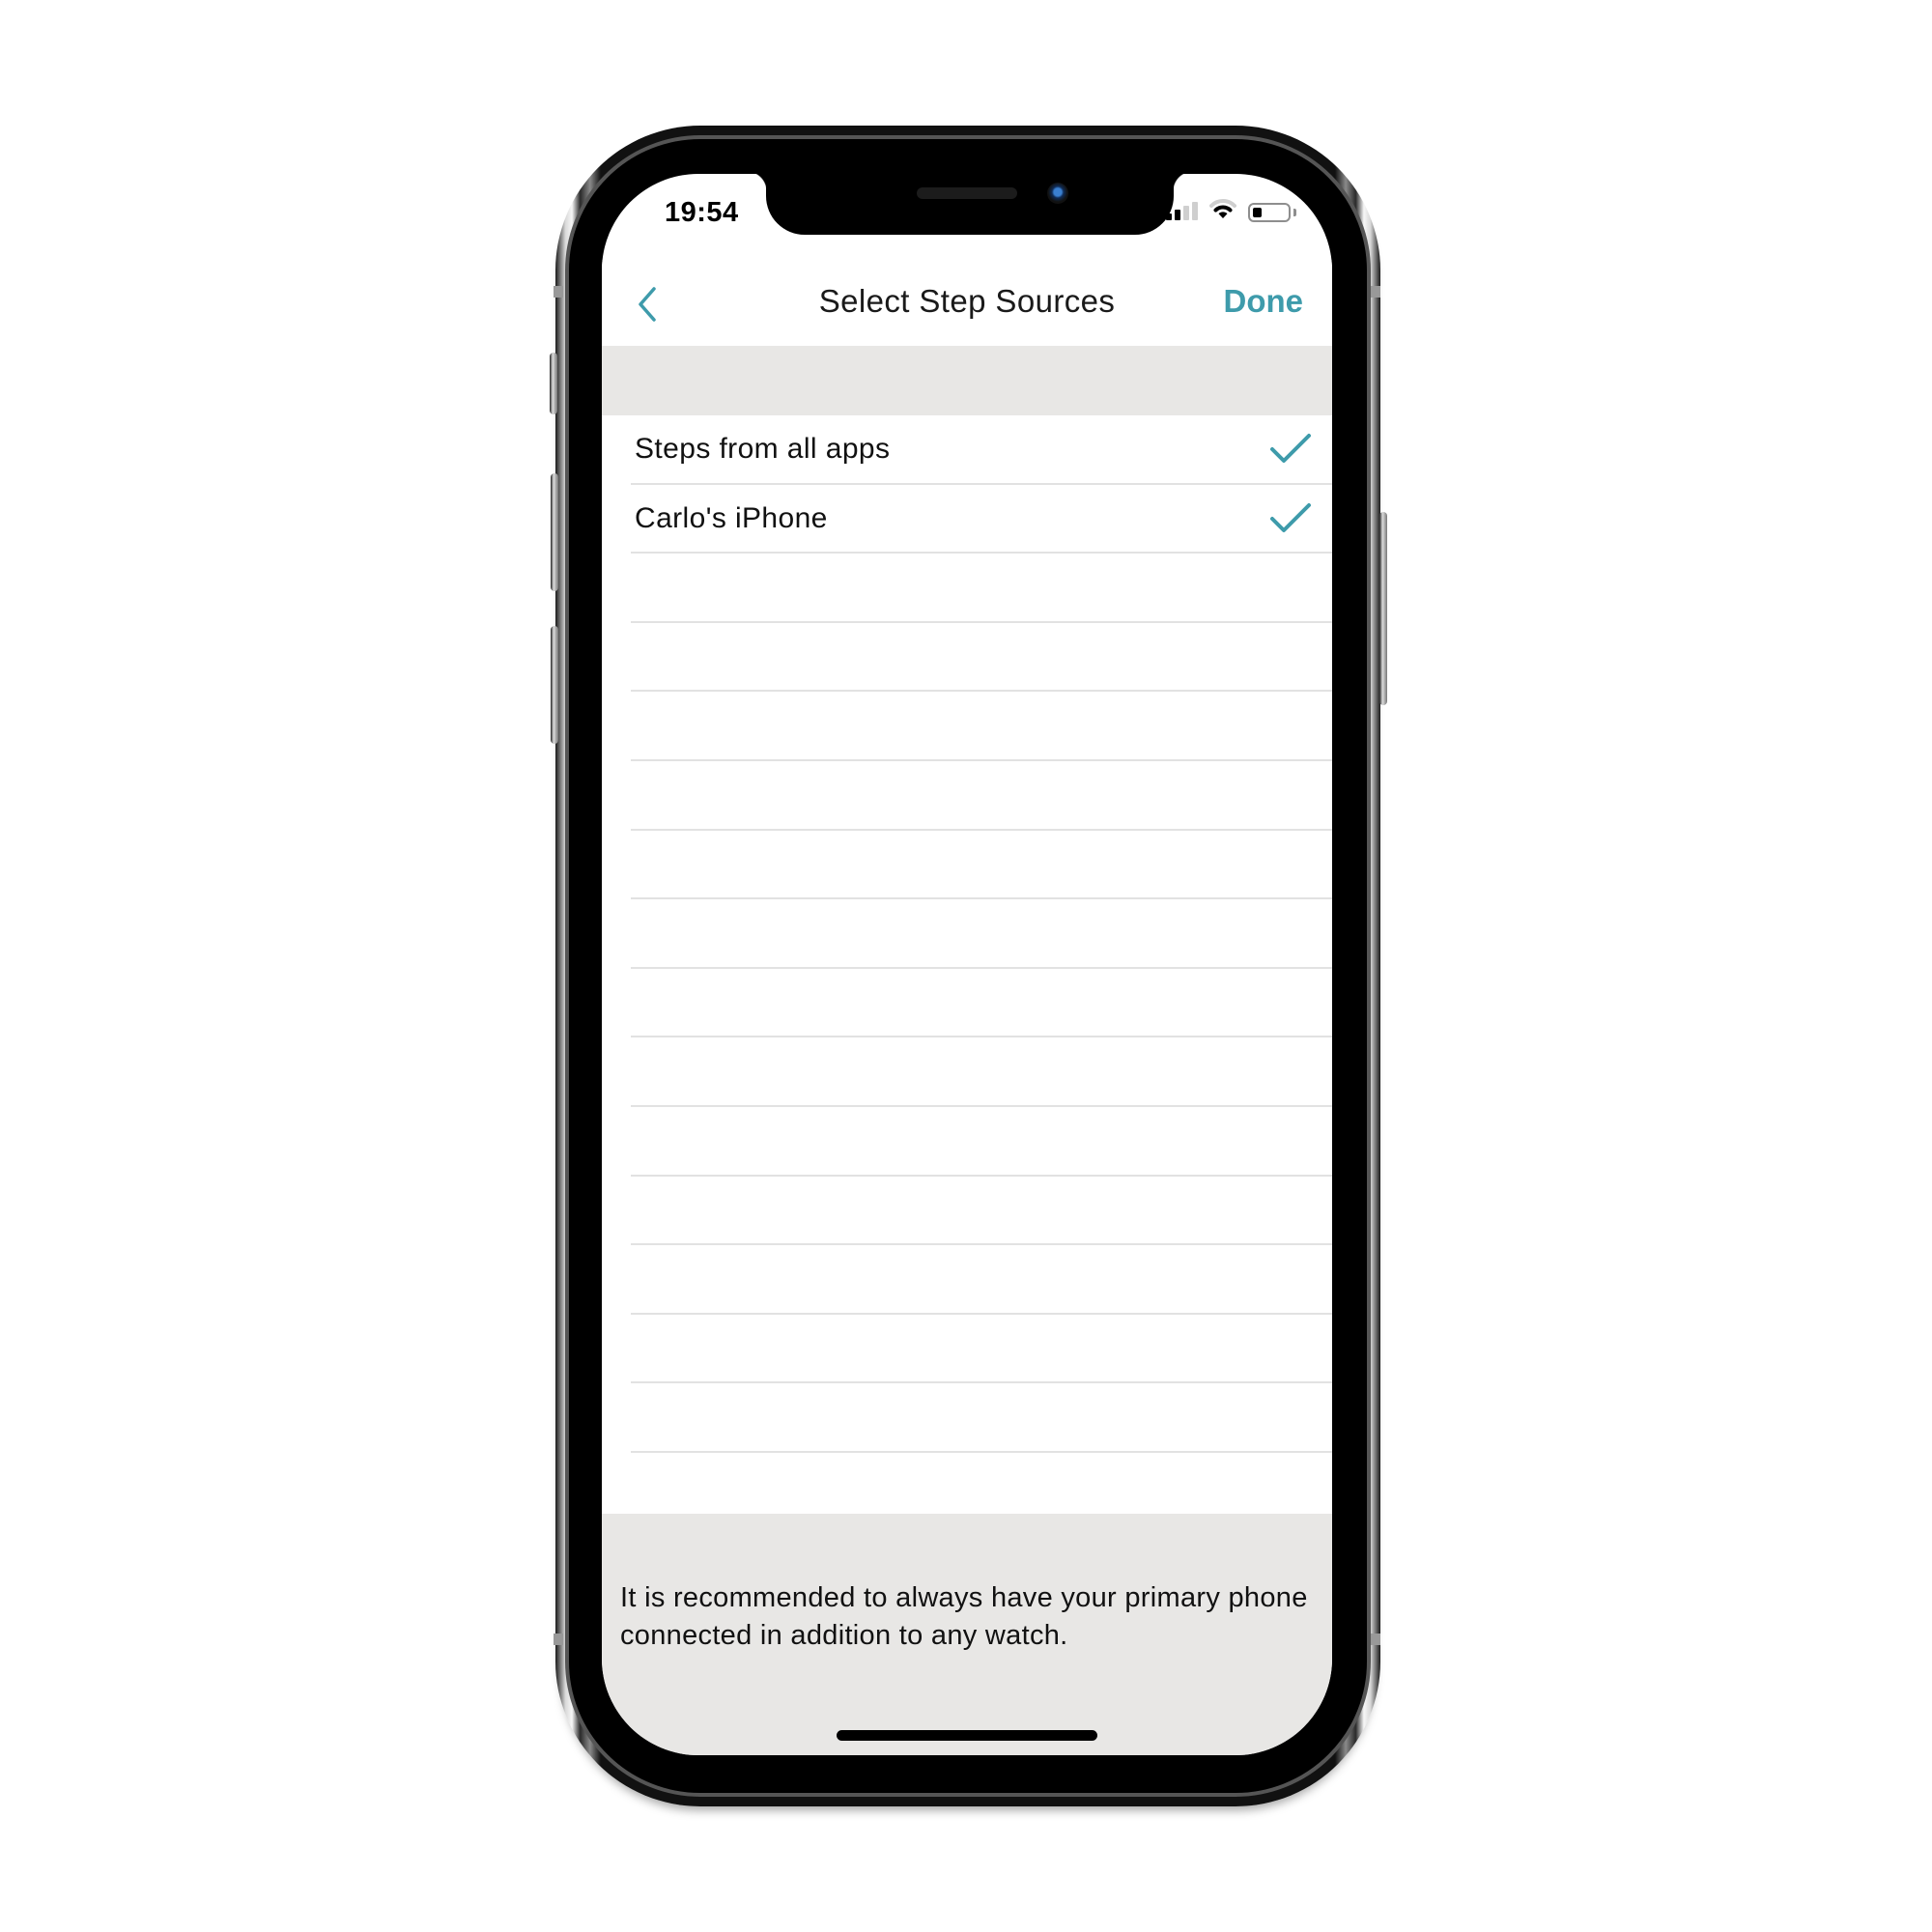  What do you see at coordinates (1294, 212) in the screenshot?
I see `battery-nub` at bounding box center [1294, 212].